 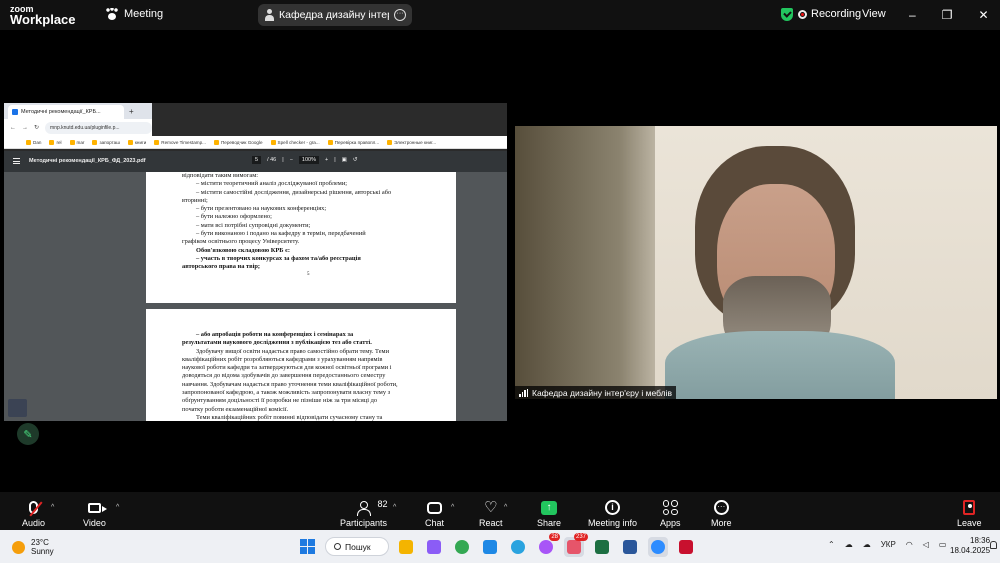 What do you see at coordinates (238, 142) in the screenshot?
I see `bookmark-item: Переводчик Google` at bounding box center [238, 142].